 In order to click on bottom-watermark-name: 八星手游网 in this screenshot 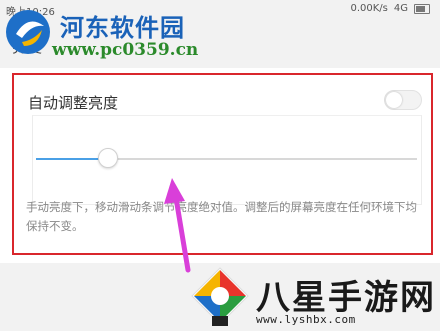, I will do `click(346, 298)`.